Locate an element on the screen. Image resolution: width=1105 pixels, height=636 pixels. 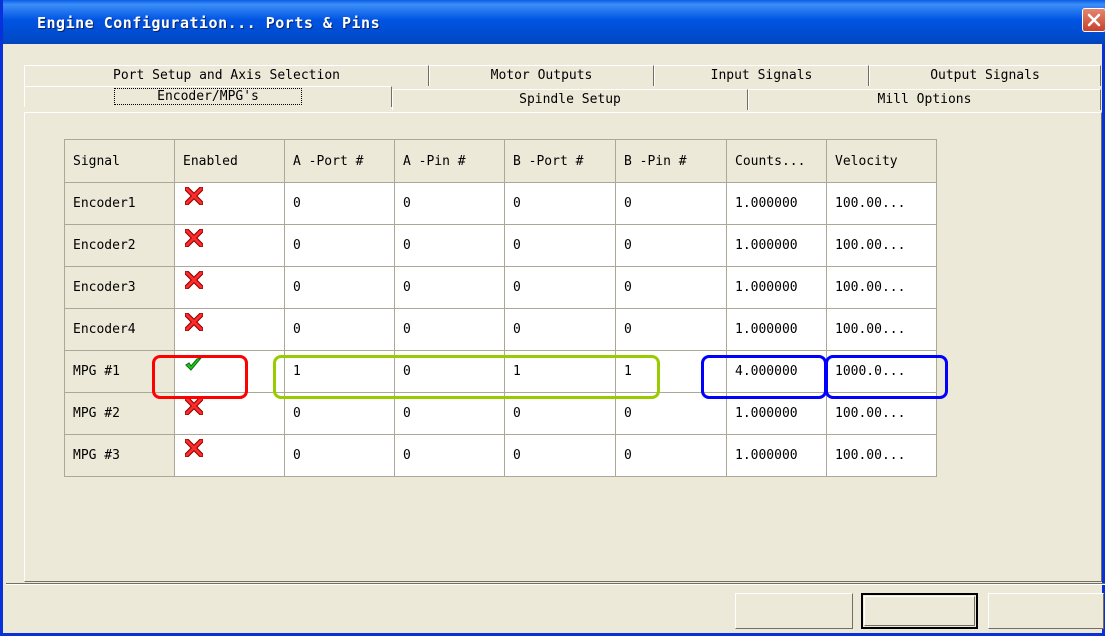
close-icon is located at coordinates (1094, 20).